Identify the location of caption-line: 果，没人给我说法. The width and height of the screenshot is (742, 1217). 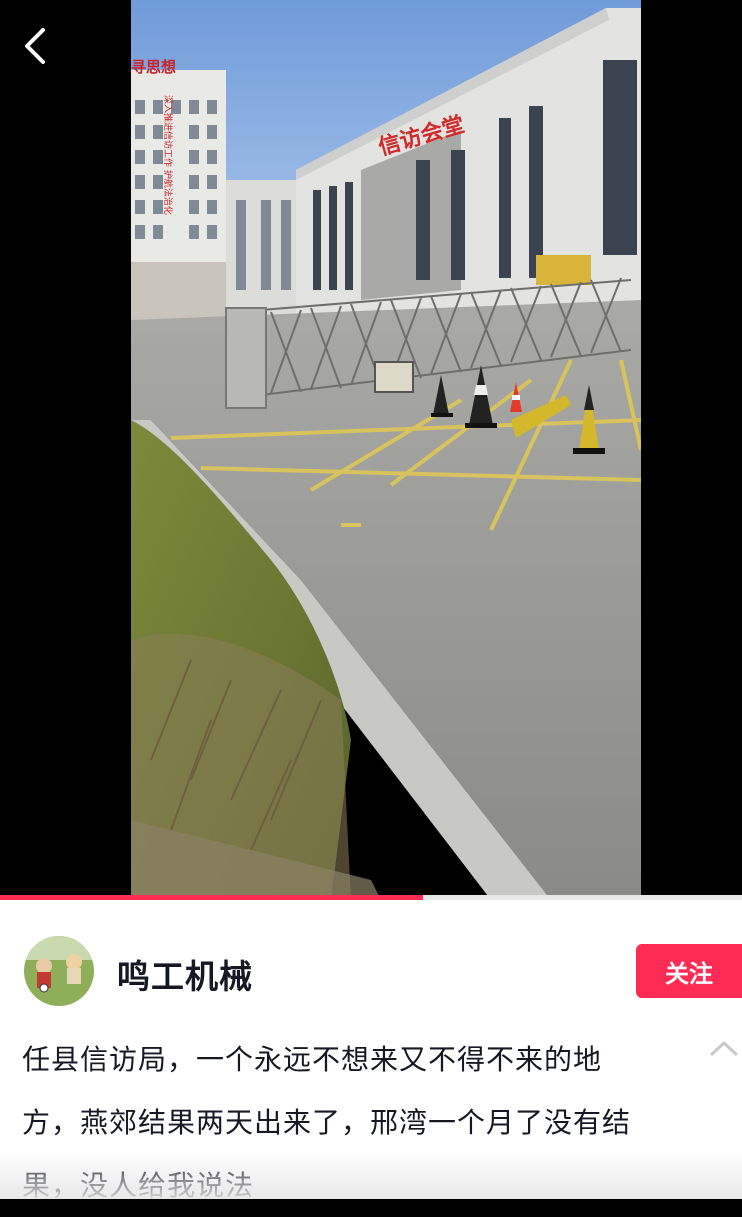
(138, 1185).